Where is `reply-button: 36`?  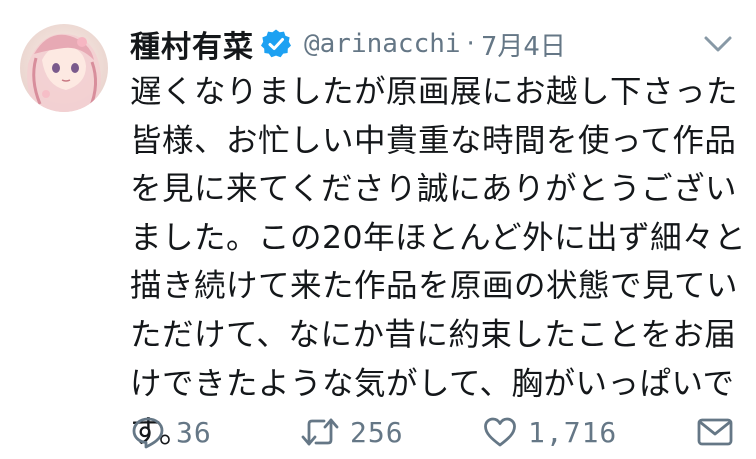 reply-button: 36 is located at coordinates (171, 432).